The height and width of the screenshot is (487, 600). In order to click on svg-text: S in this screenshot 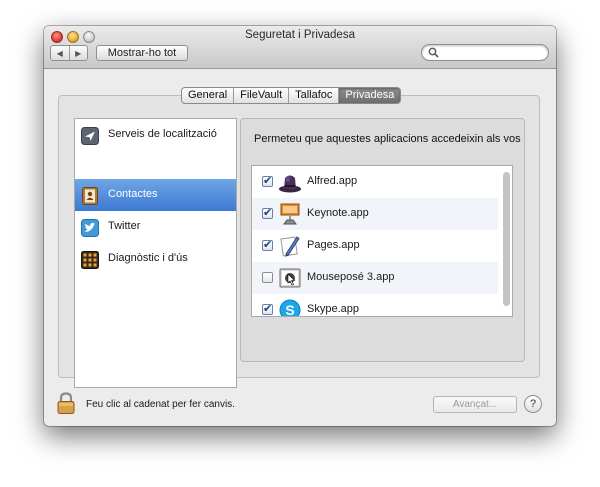, I will do `click(289, 309)`.